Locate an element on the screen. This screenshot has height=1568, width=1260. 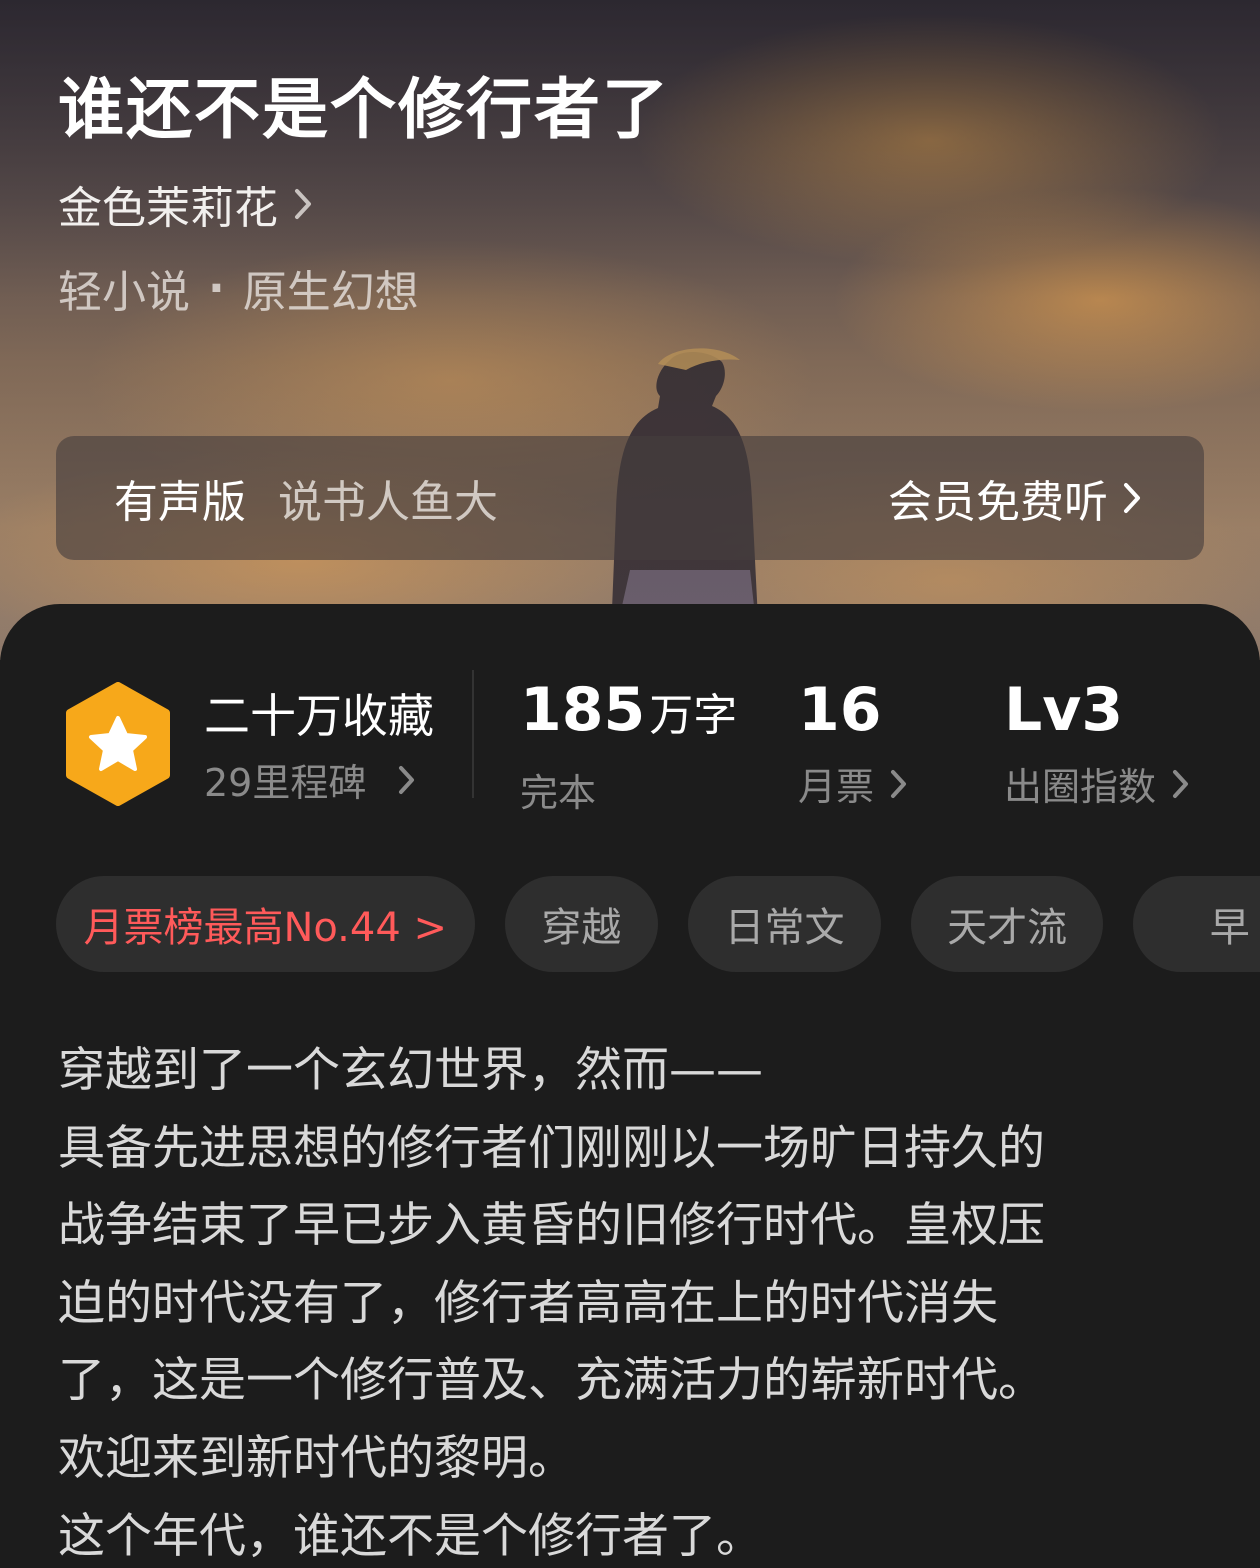
star-hexagon-badge-icon is located at coordinates (118, 744).